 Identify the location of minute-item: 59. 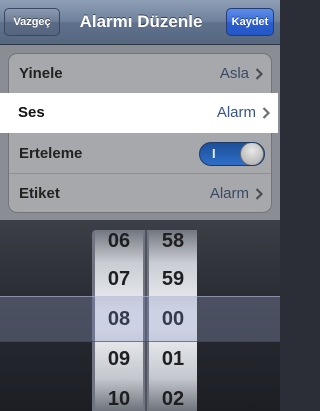
(173, 279).